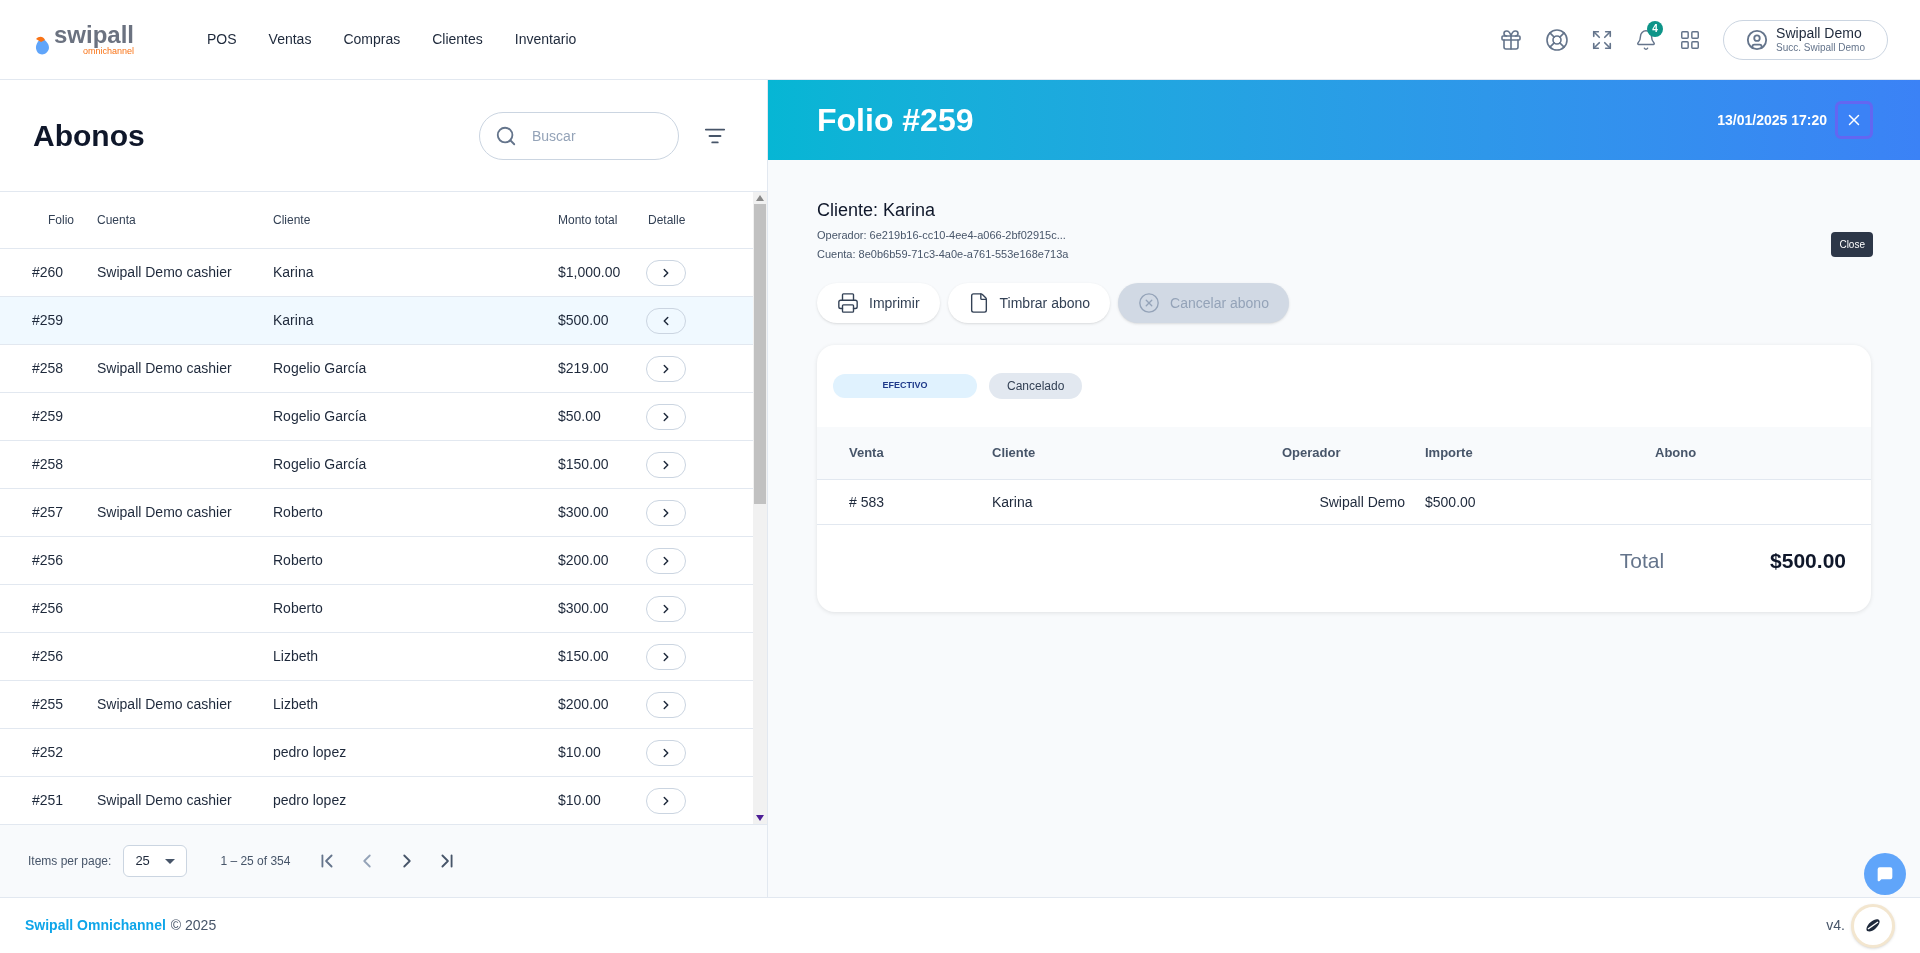  Describe the element at coordinates (1450, 502) in the screenshot. I see `table-cell-text: $500.00` at that location.